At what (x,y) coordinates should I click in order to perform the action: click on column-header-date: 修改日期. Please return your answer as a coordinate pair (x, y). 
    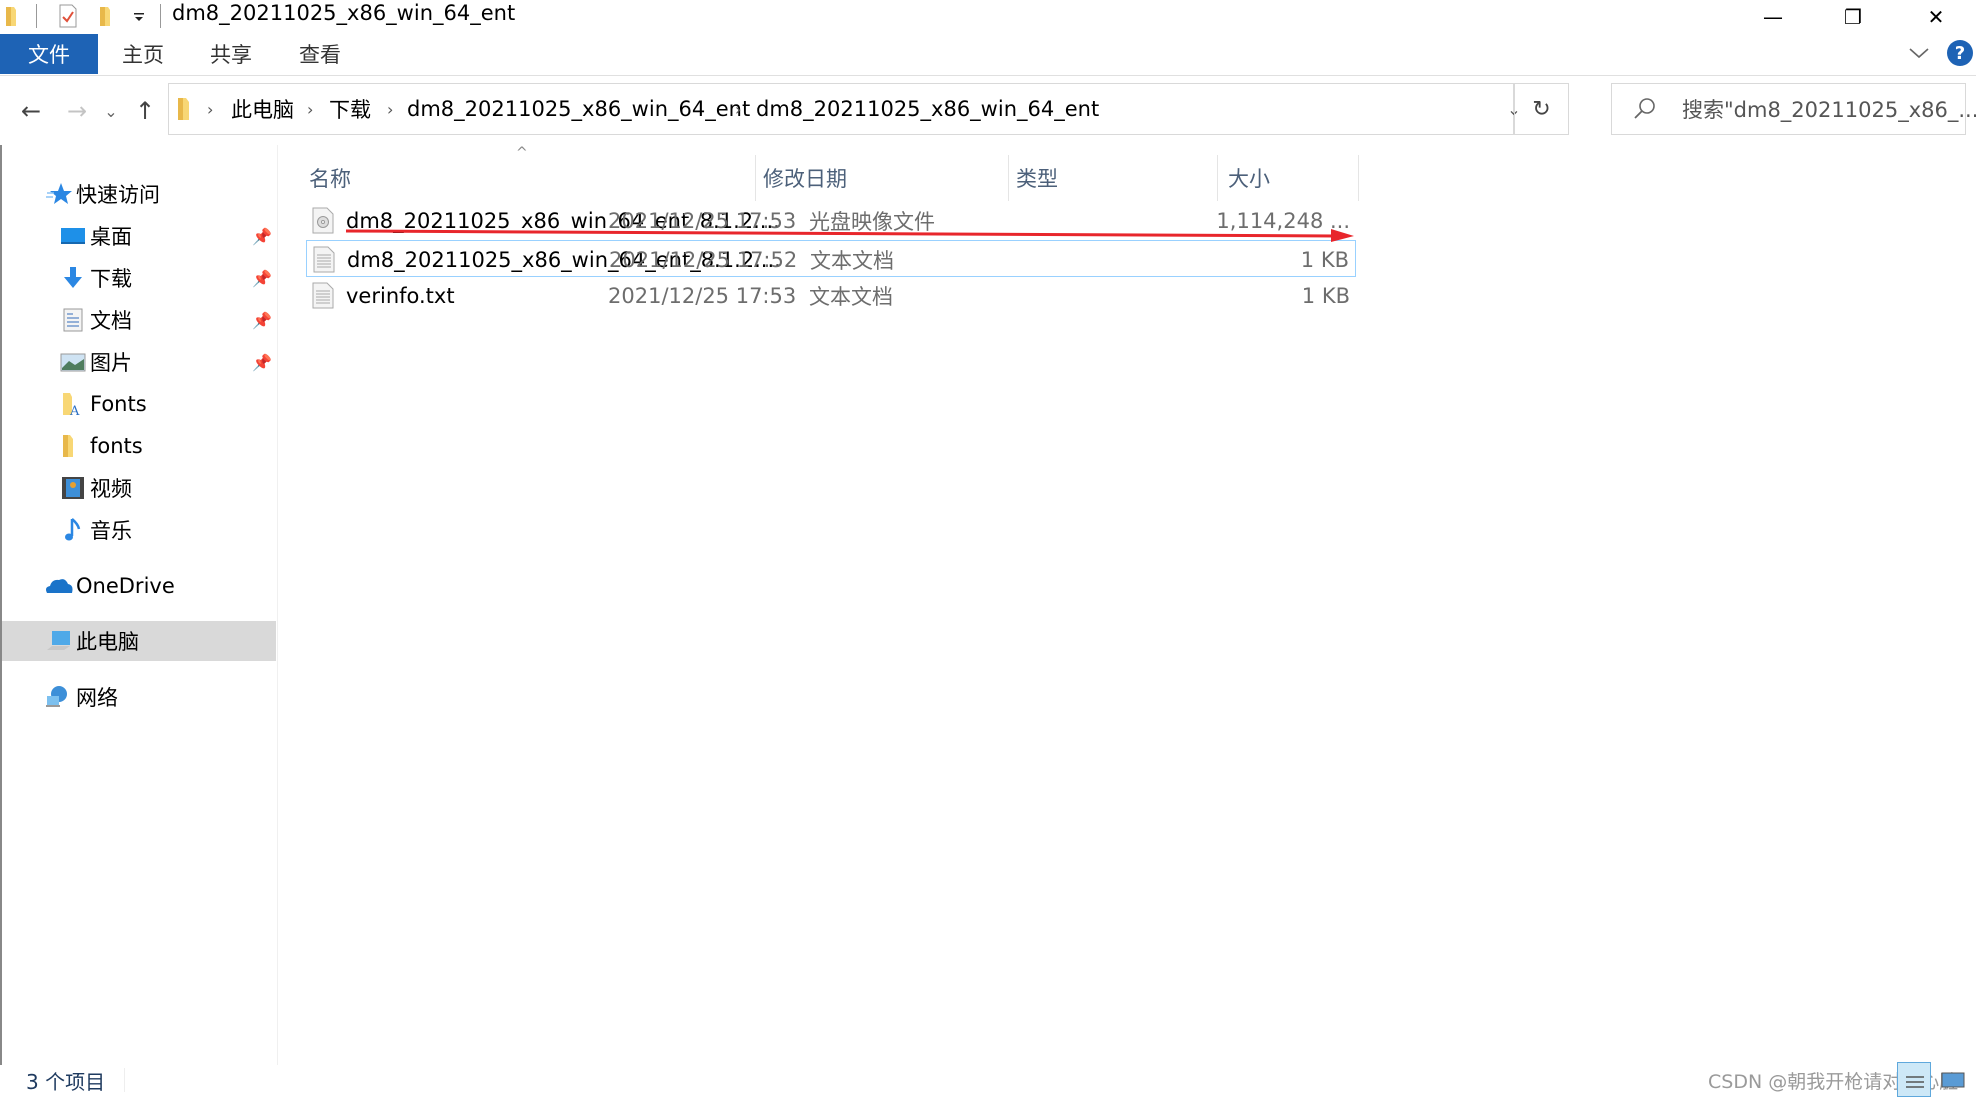
    Looking at the image, I should click on (883, 178).